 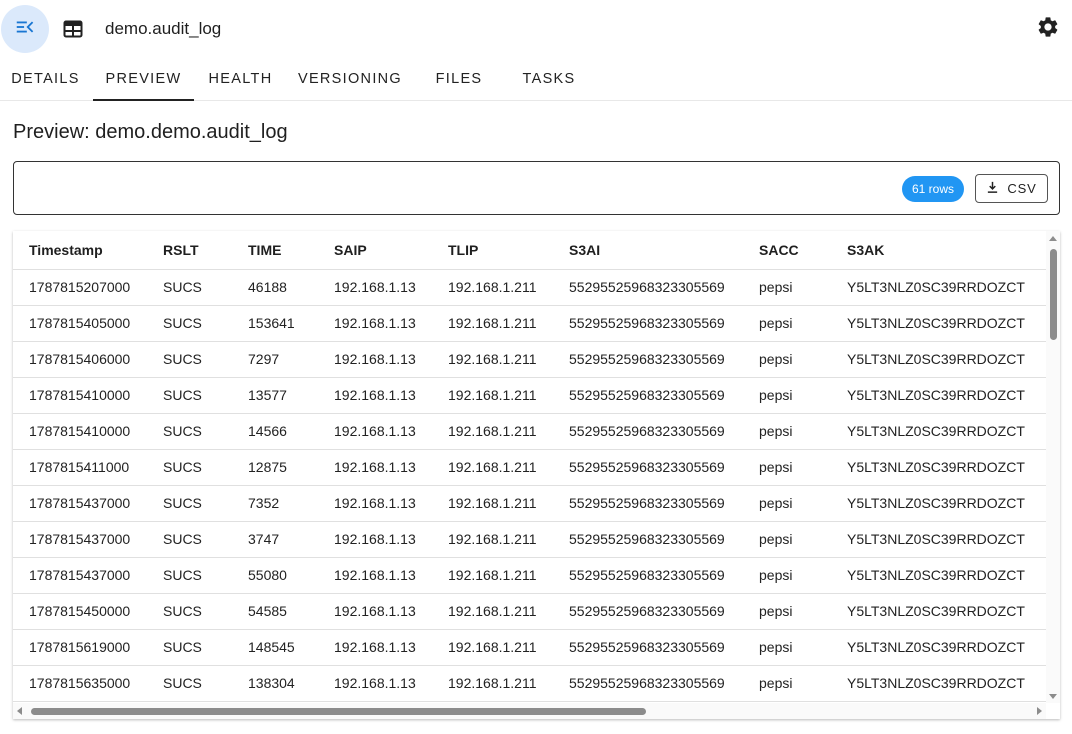 I want to click on settings-button, so click(x=1048, y=29).